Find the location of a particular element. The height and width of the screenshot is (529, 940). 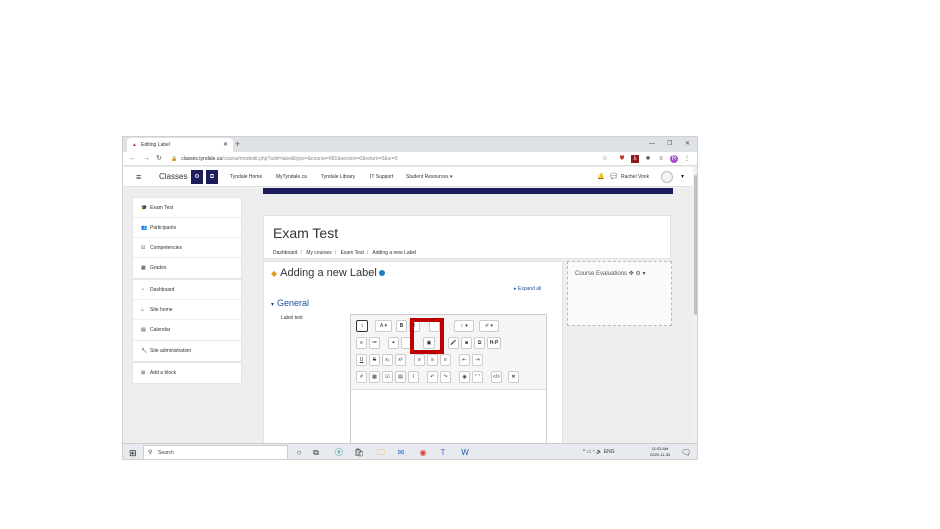

close-tab-icon: ✕ is located at coordinates (225, 145).